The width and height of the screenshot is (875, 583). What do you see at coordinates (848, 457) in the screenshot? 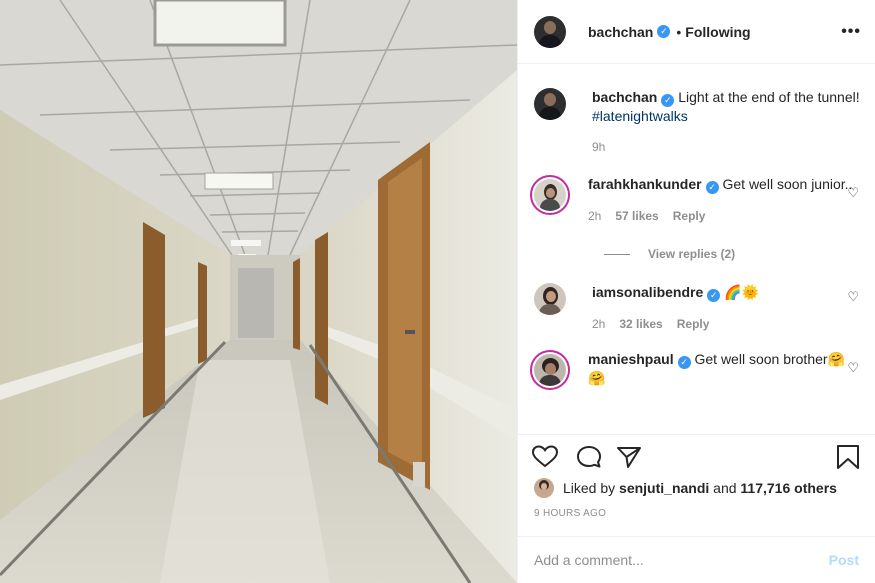
I see `bookmark-save-icon` at bounding box center [848, 457].